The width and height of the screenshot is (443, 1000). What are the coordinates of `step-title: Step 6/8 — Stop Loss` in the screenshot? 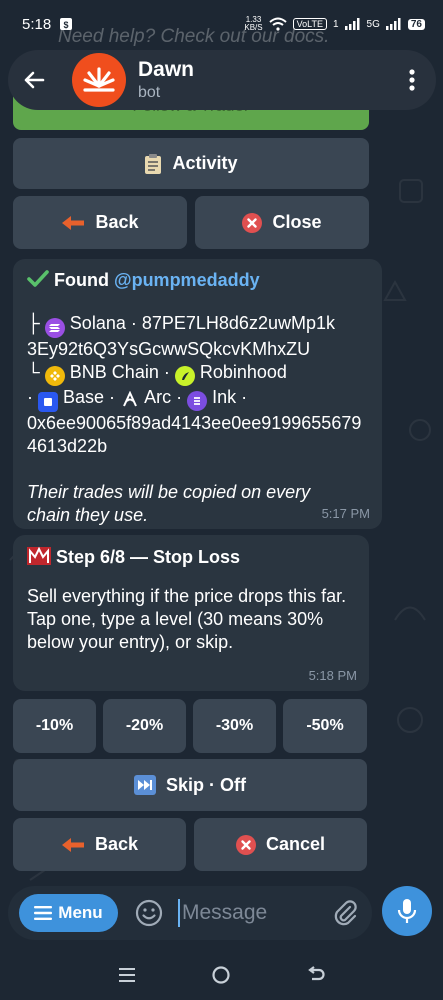 It's located at (148, 557).